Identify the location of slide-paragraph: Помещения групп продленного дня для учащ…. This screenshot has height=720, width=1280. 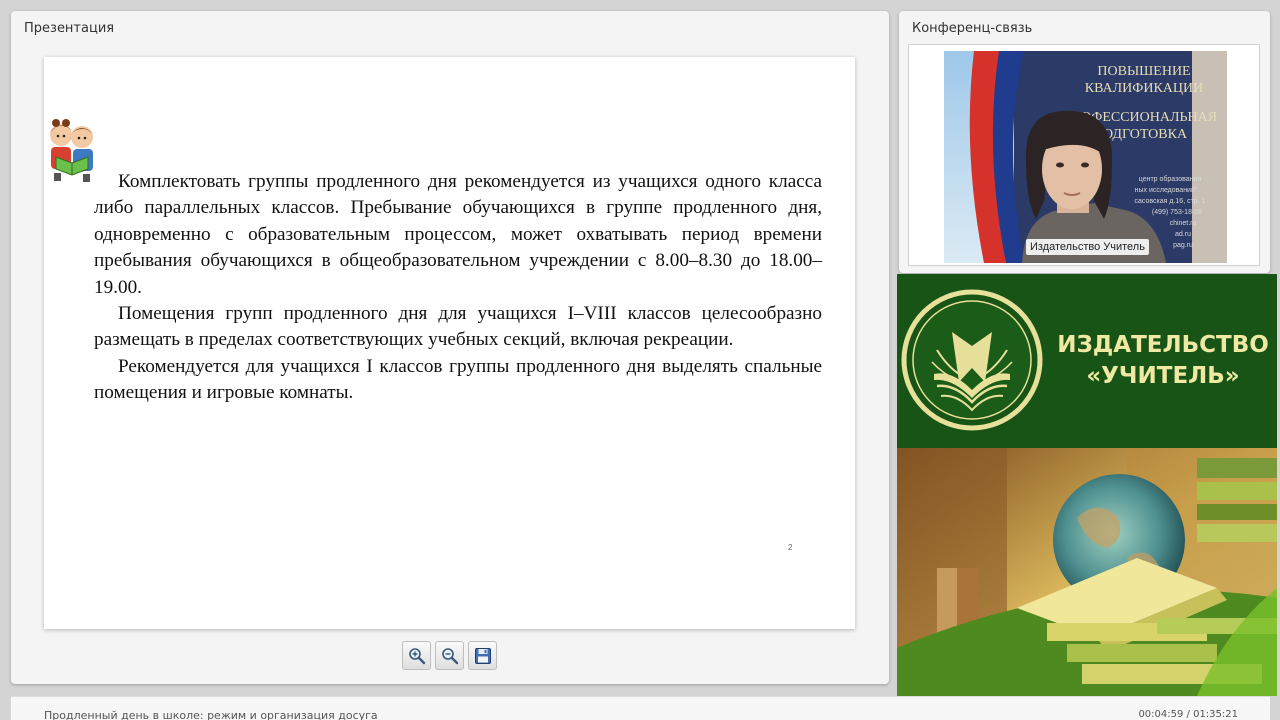
(458, 327).